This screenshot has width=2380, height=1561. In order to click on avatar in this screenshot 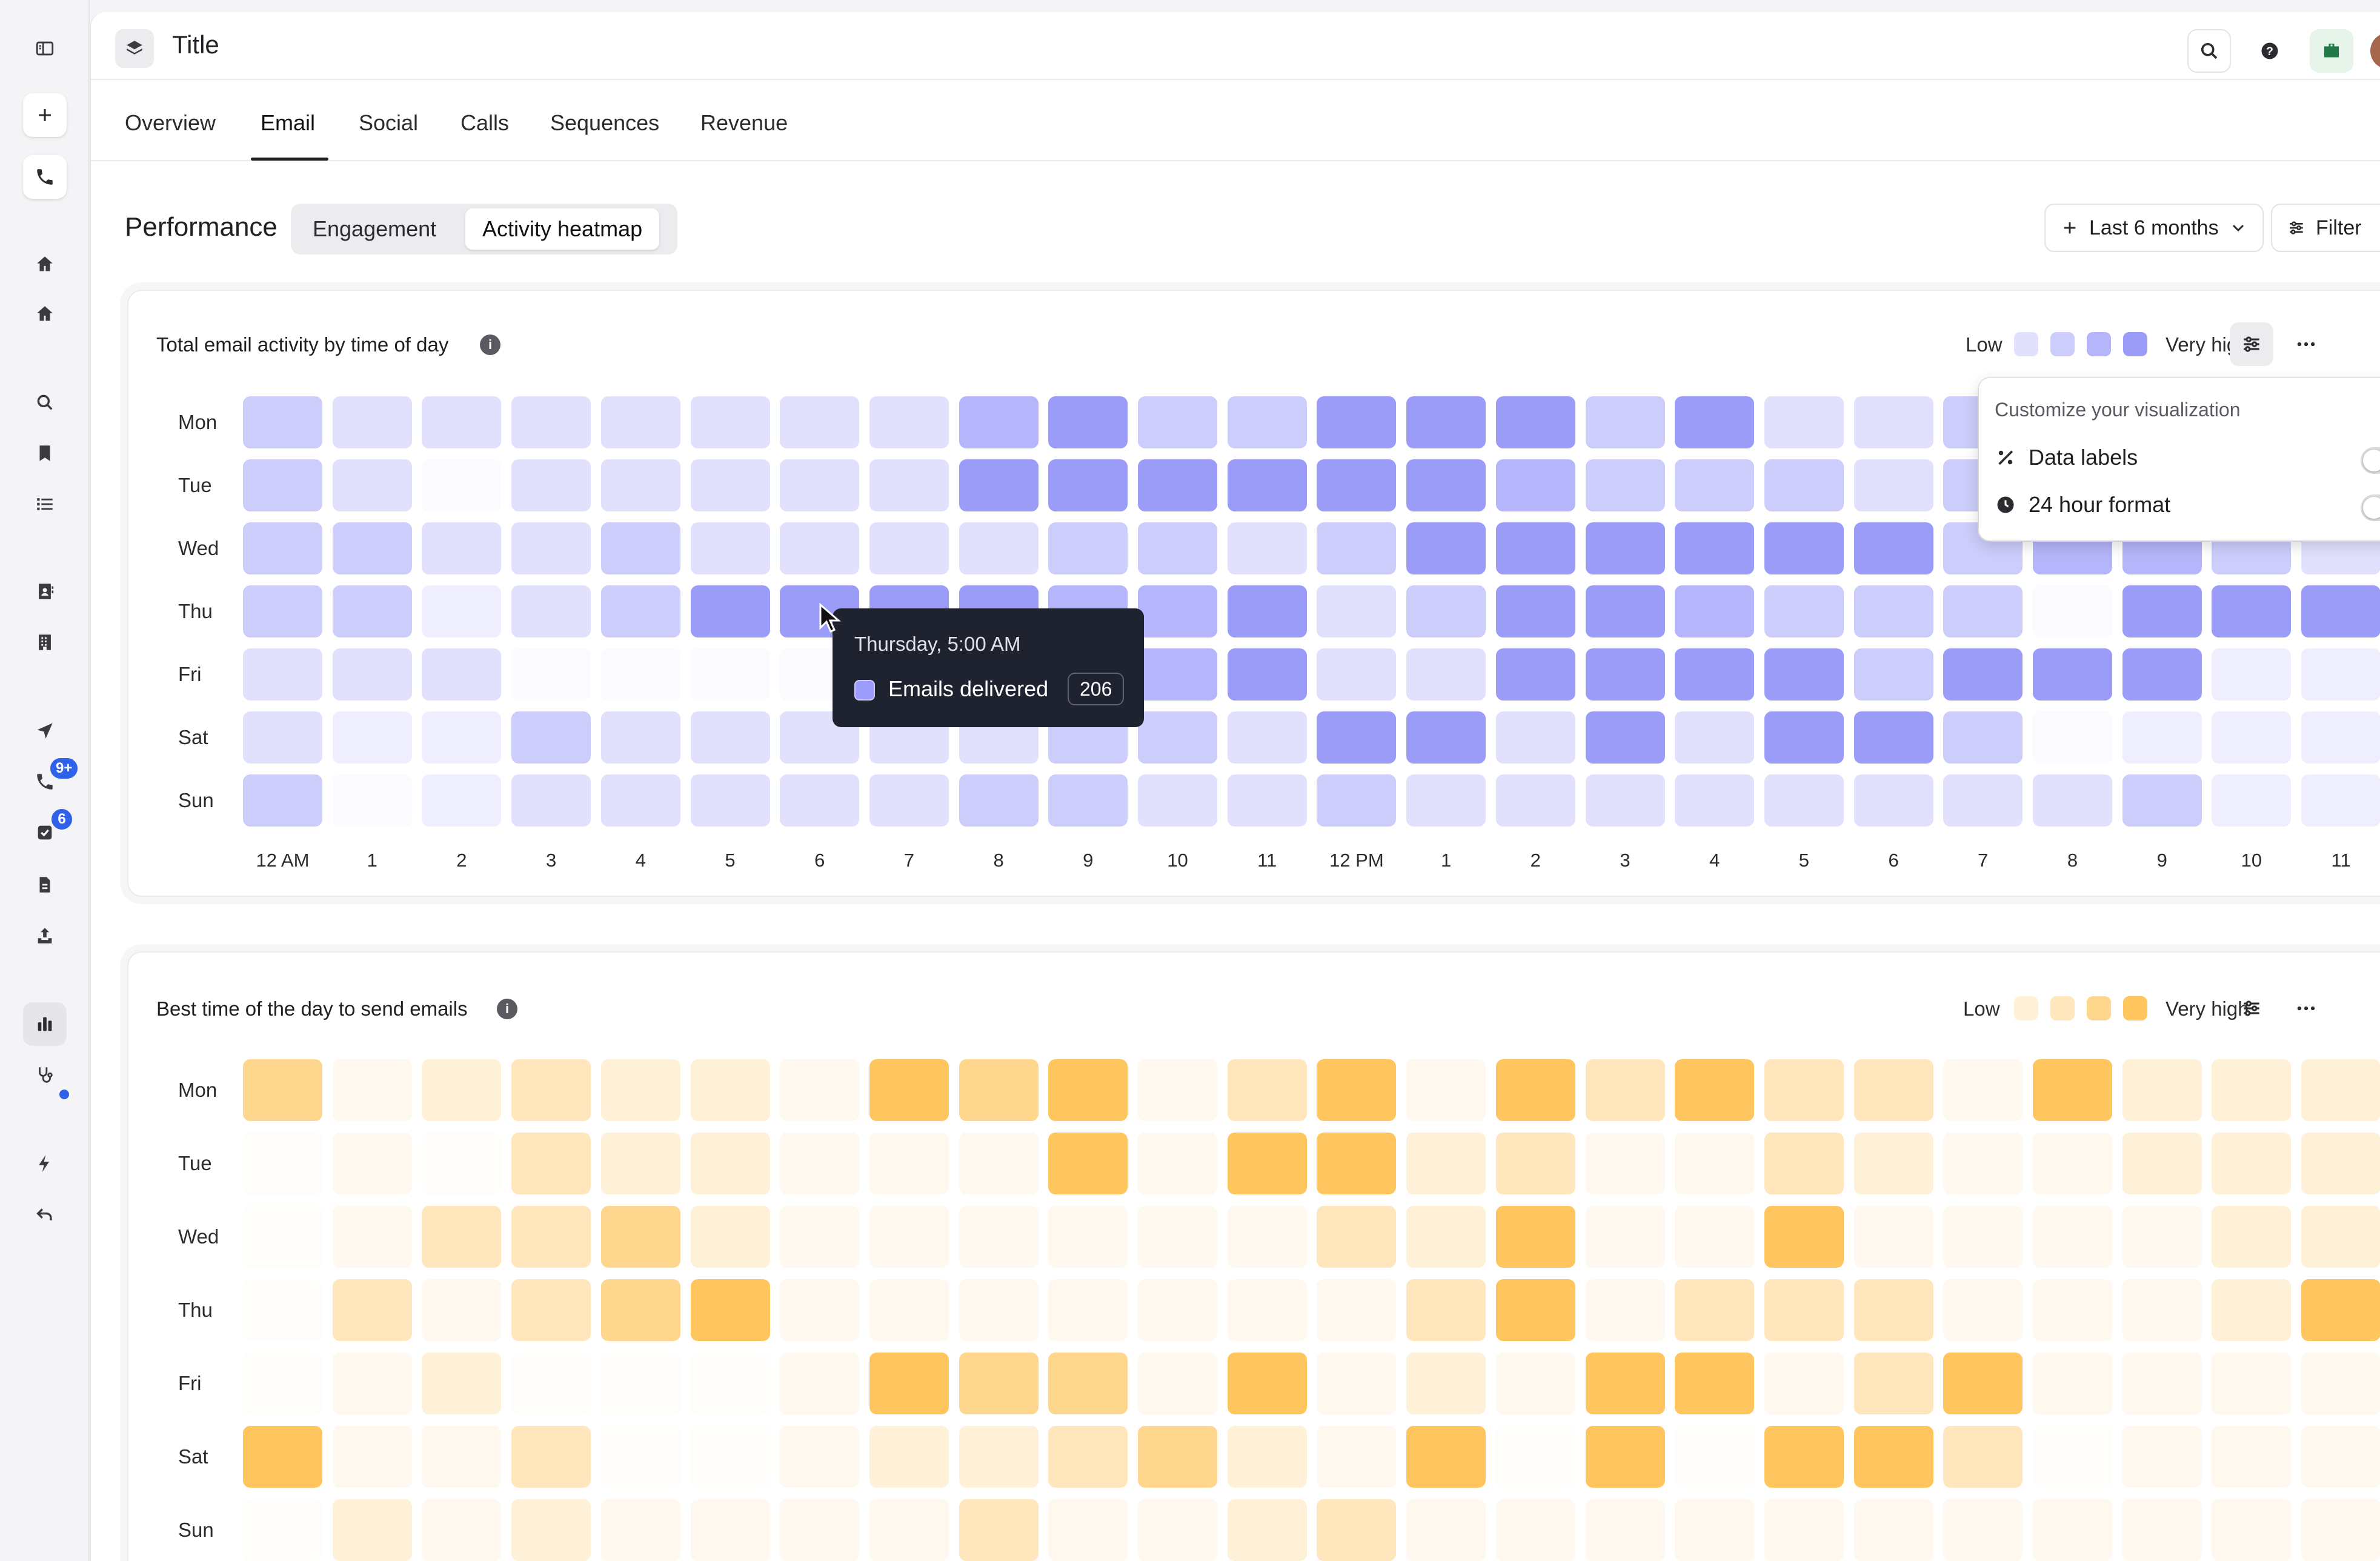, I will do `click(2375, 51)`.